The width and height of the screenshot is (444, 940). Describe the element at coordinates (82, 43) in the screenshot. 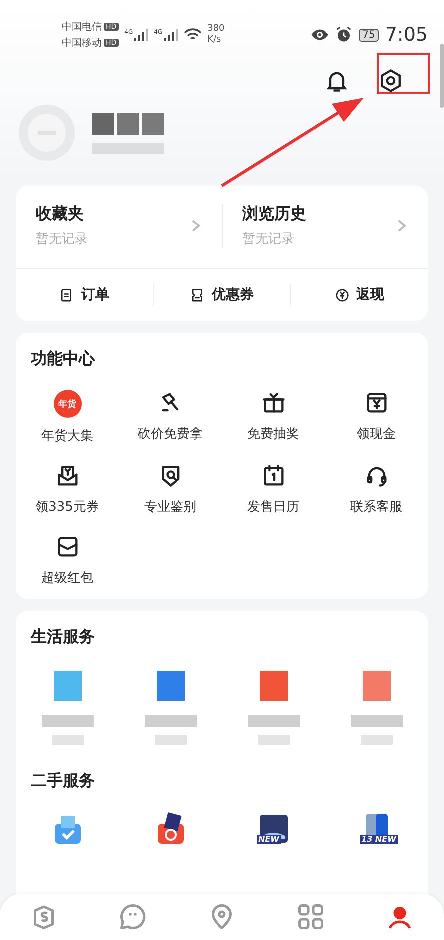

I see `carrier-name: 中国移动` at that location.